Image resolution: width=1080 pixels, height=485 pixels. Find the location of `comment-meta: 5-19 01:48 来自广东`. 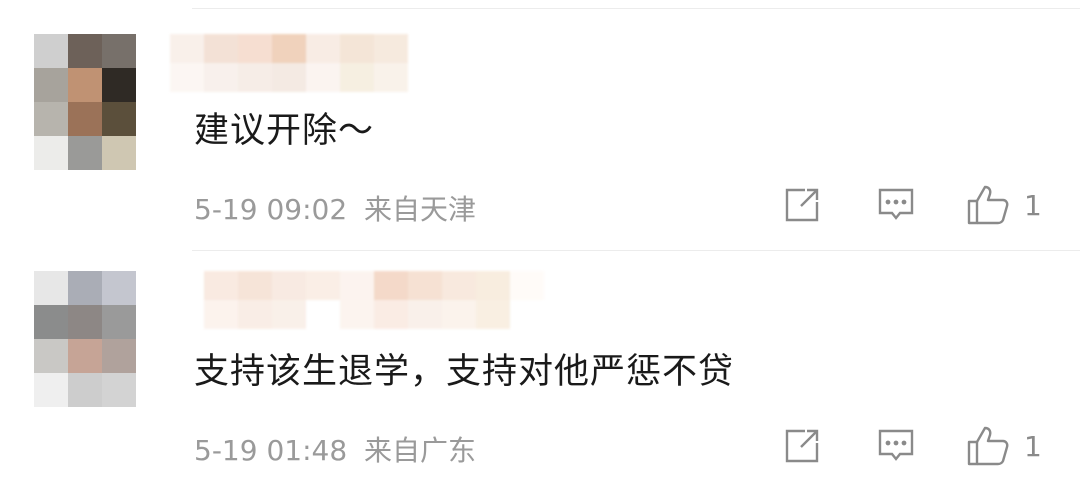

comment-meta: 5-19 01:48 来自广东 is located at coordinates (335, 449).